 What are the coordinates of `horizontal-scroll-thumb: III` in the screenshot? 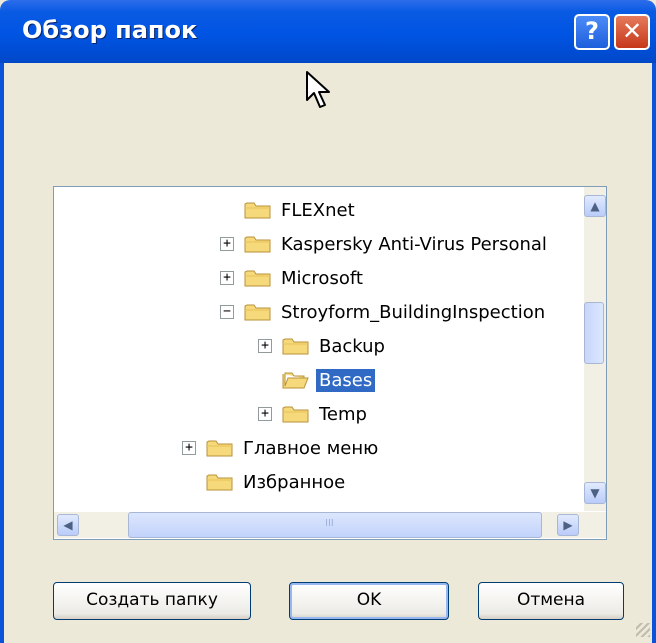 It's located at (335, 525).